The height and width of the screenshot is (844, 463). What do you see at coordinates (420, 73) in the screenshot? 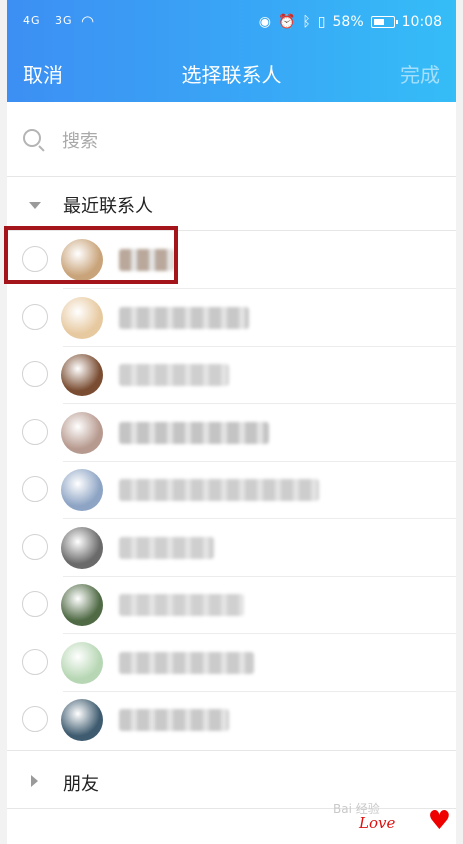
I see `done-button: 完成` at bounding box center [420, 73].